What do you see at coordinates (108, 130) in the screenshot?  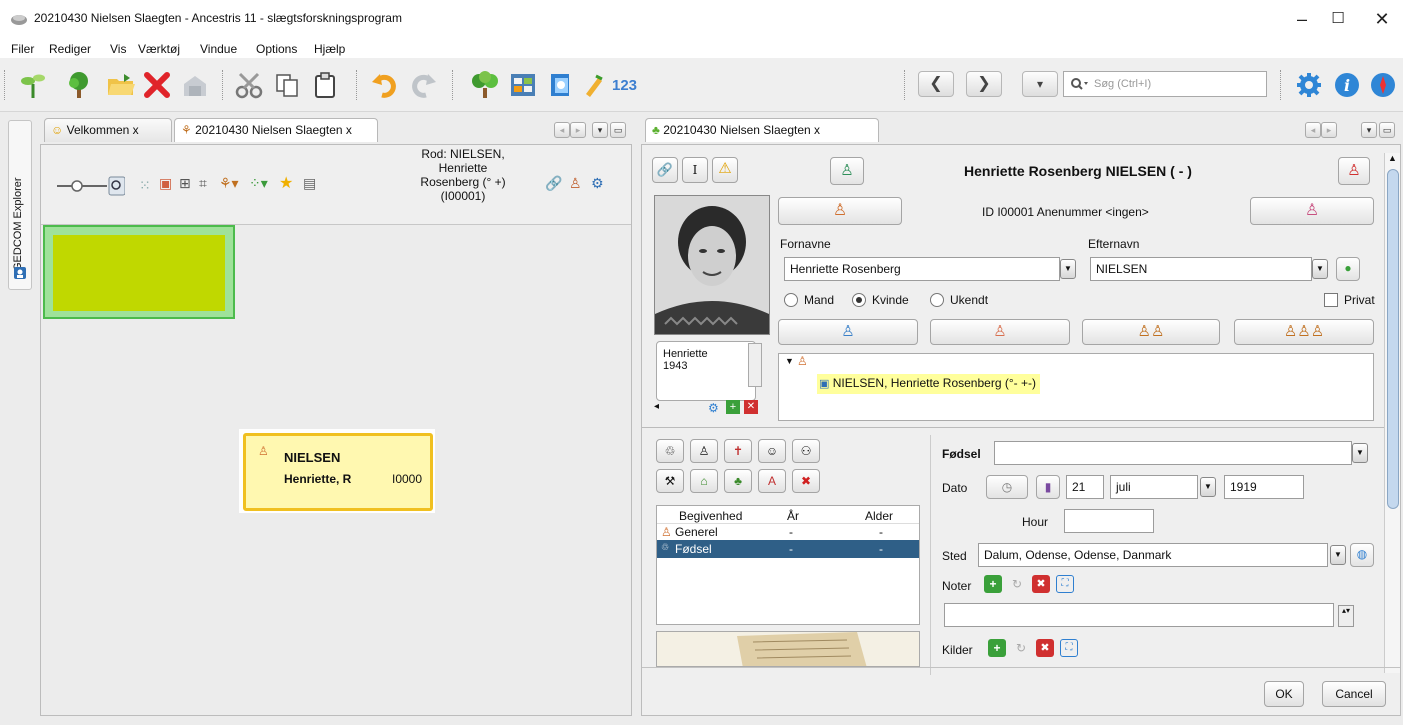 I see `tab-velkommen: ☺ Velkommen x` at bounding box center [108, 130].